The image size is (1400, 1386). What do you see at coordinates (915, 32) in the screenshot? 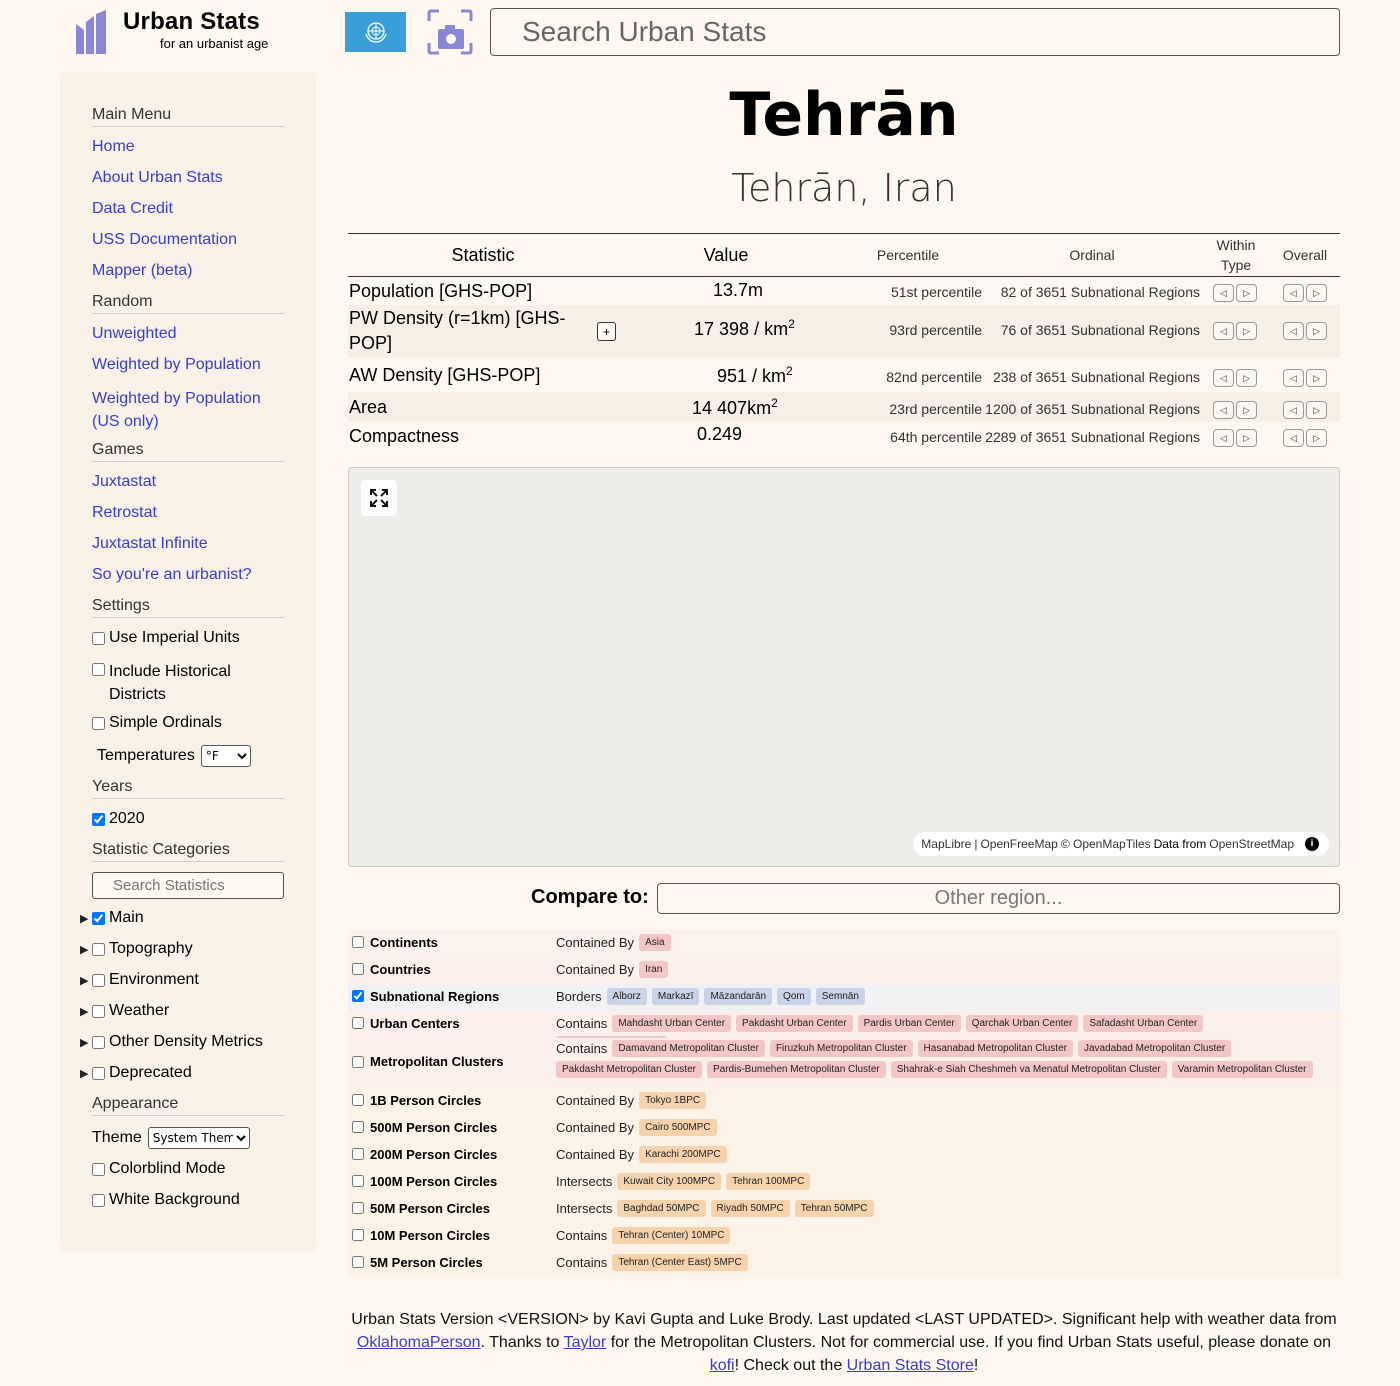
I see `search-input` at bounding box center [915, 32].